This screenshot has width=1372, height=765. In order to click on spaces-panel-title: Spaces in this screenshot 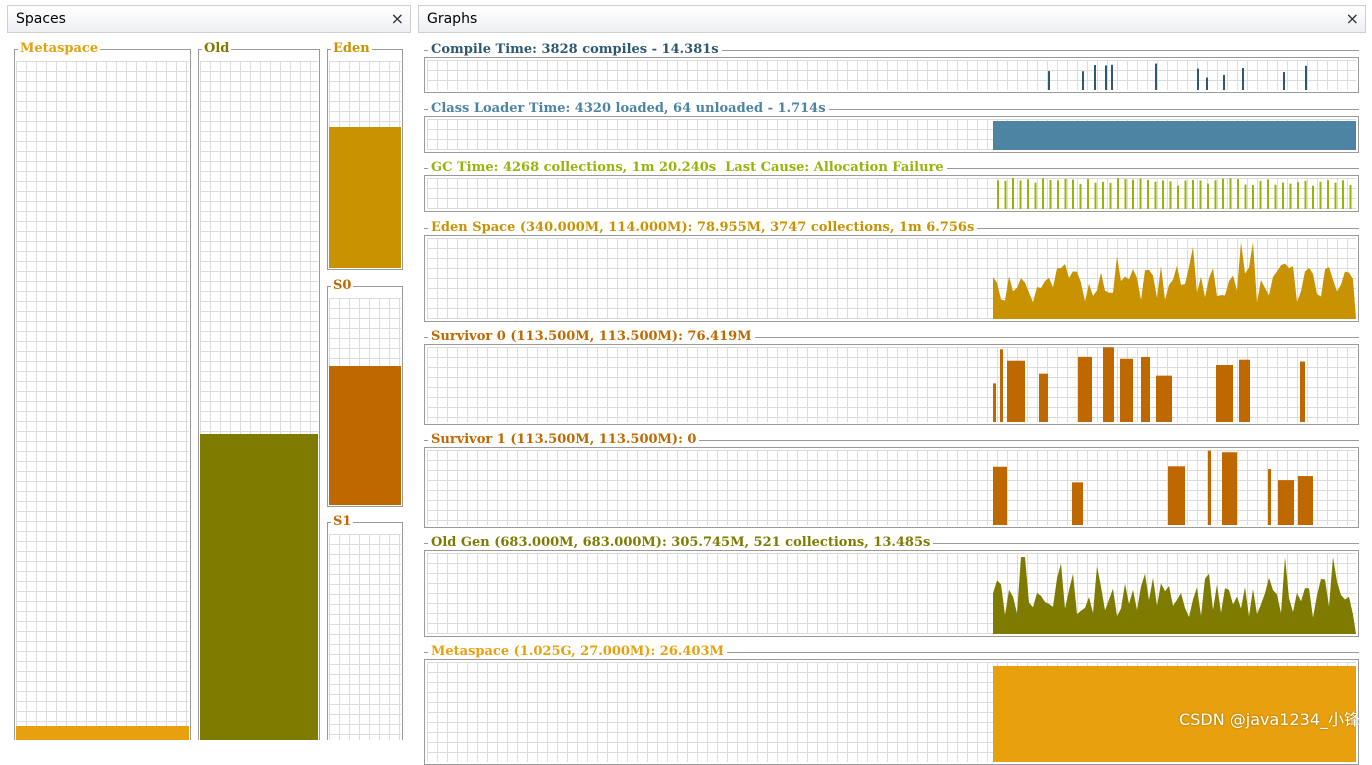, I will do `click(41, 19)`.